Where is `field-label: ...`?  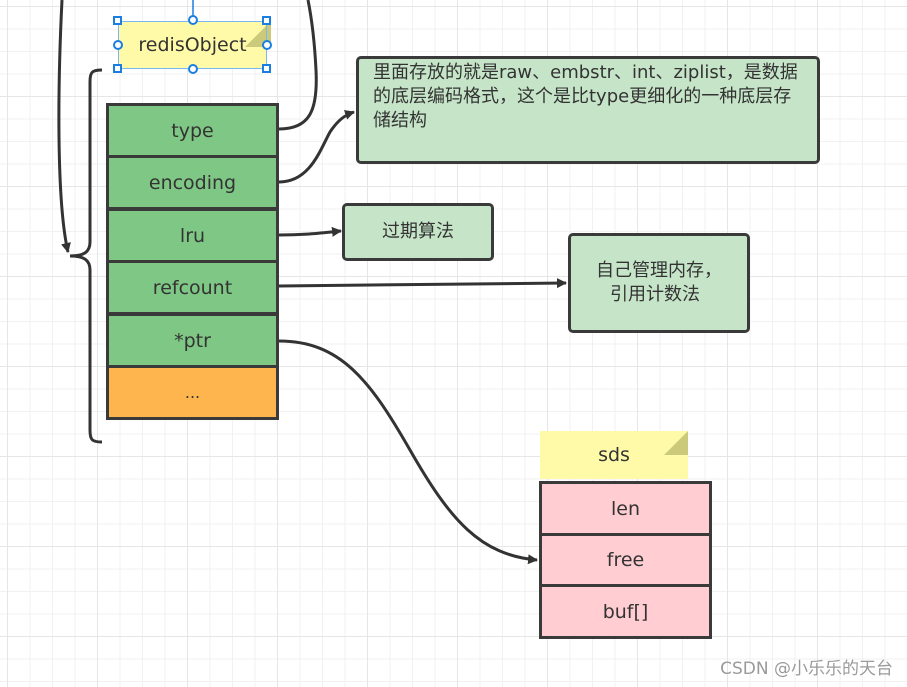 field-label: ... is located at coordinates (192, 392).